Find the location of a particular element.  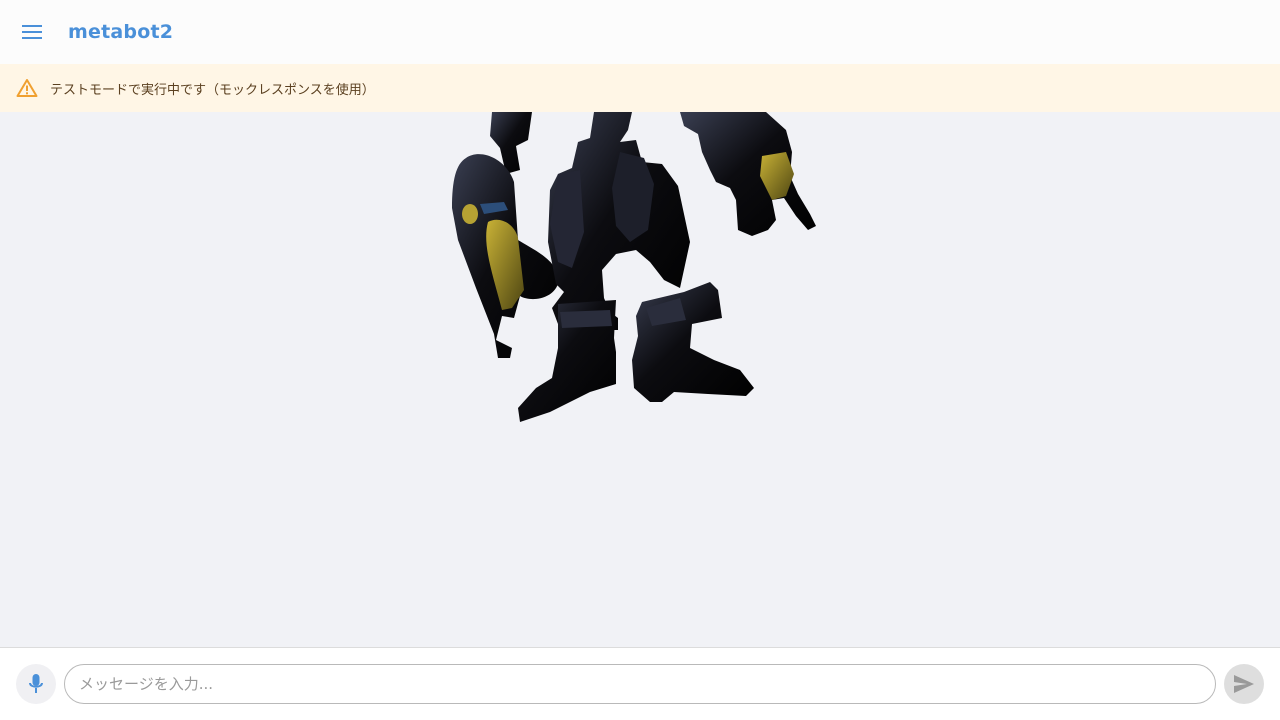

app-title: metabot2 is located at coordinates (121, 32).